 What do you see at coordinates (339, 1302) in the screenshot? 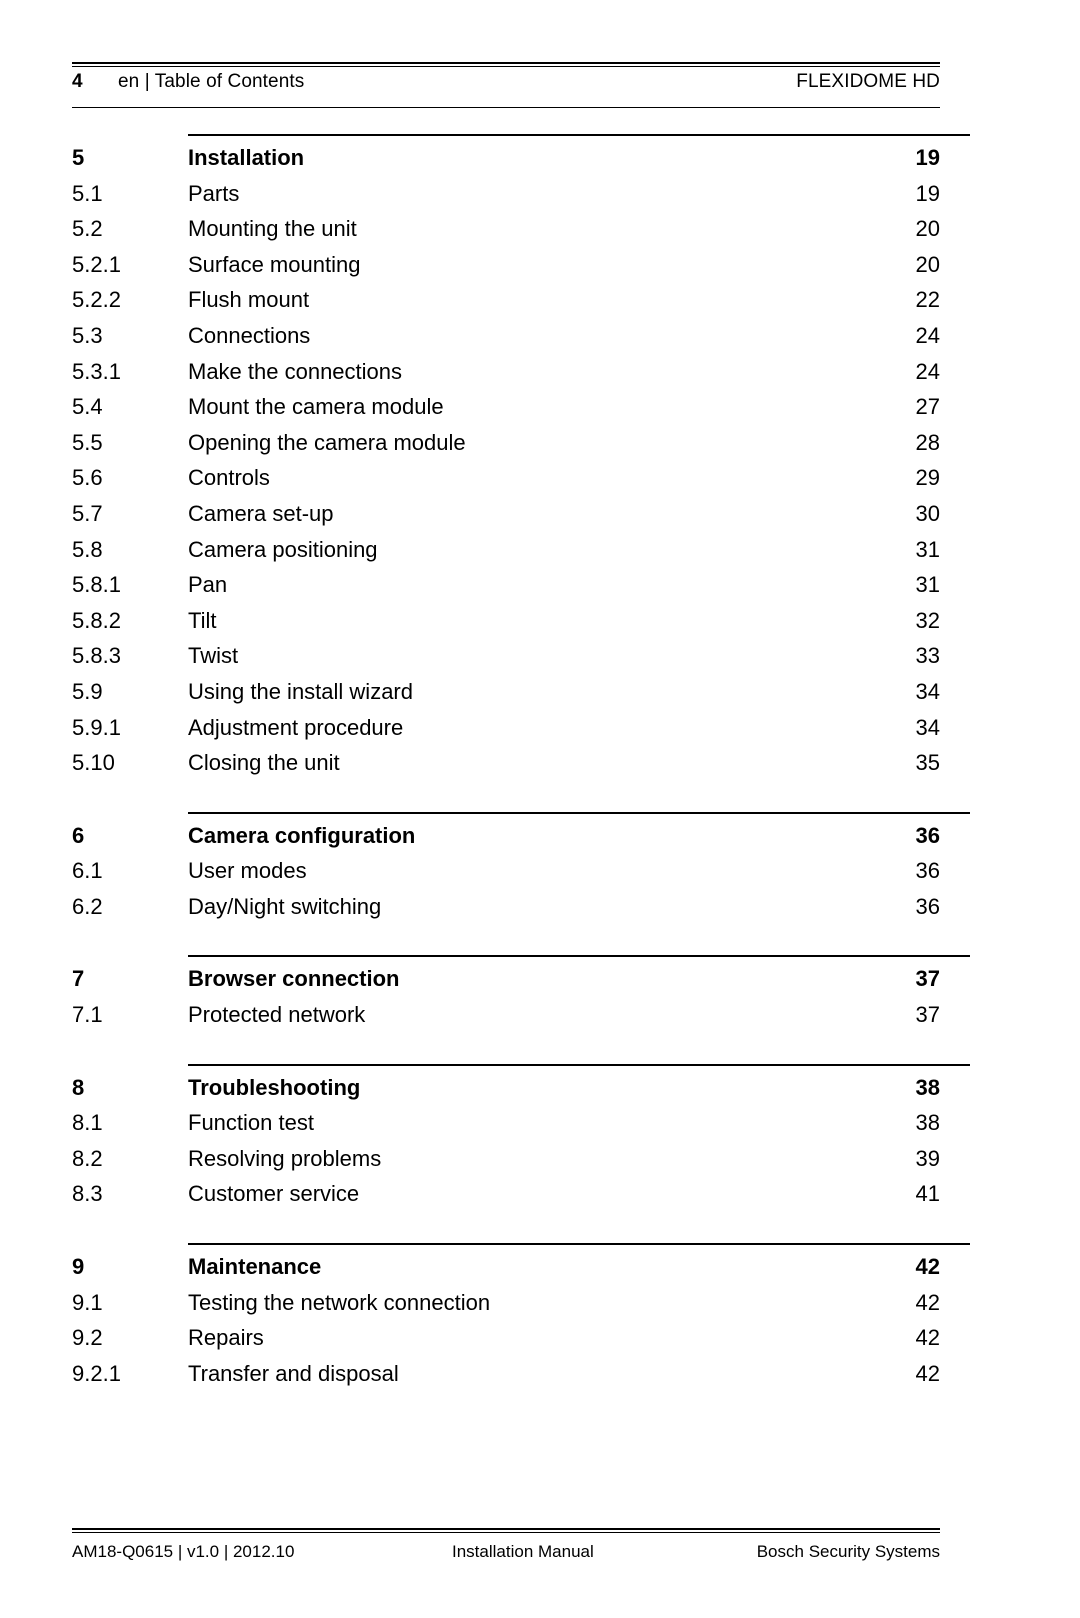
I see `toc-entry-title: Testing the network connection` at bounding box center [339, 1302].